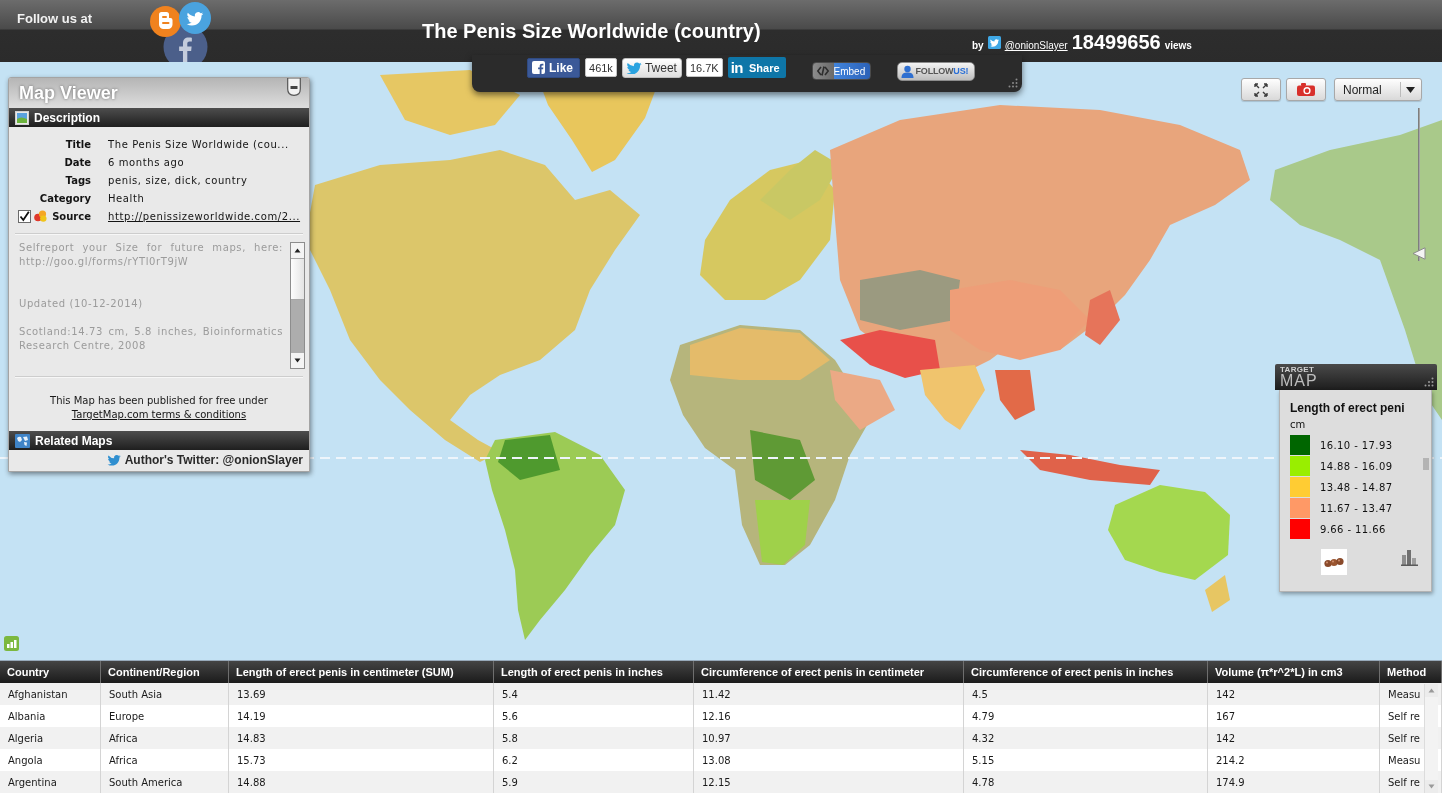  I want to click on table-cell: South Asia, so click(165, 694).